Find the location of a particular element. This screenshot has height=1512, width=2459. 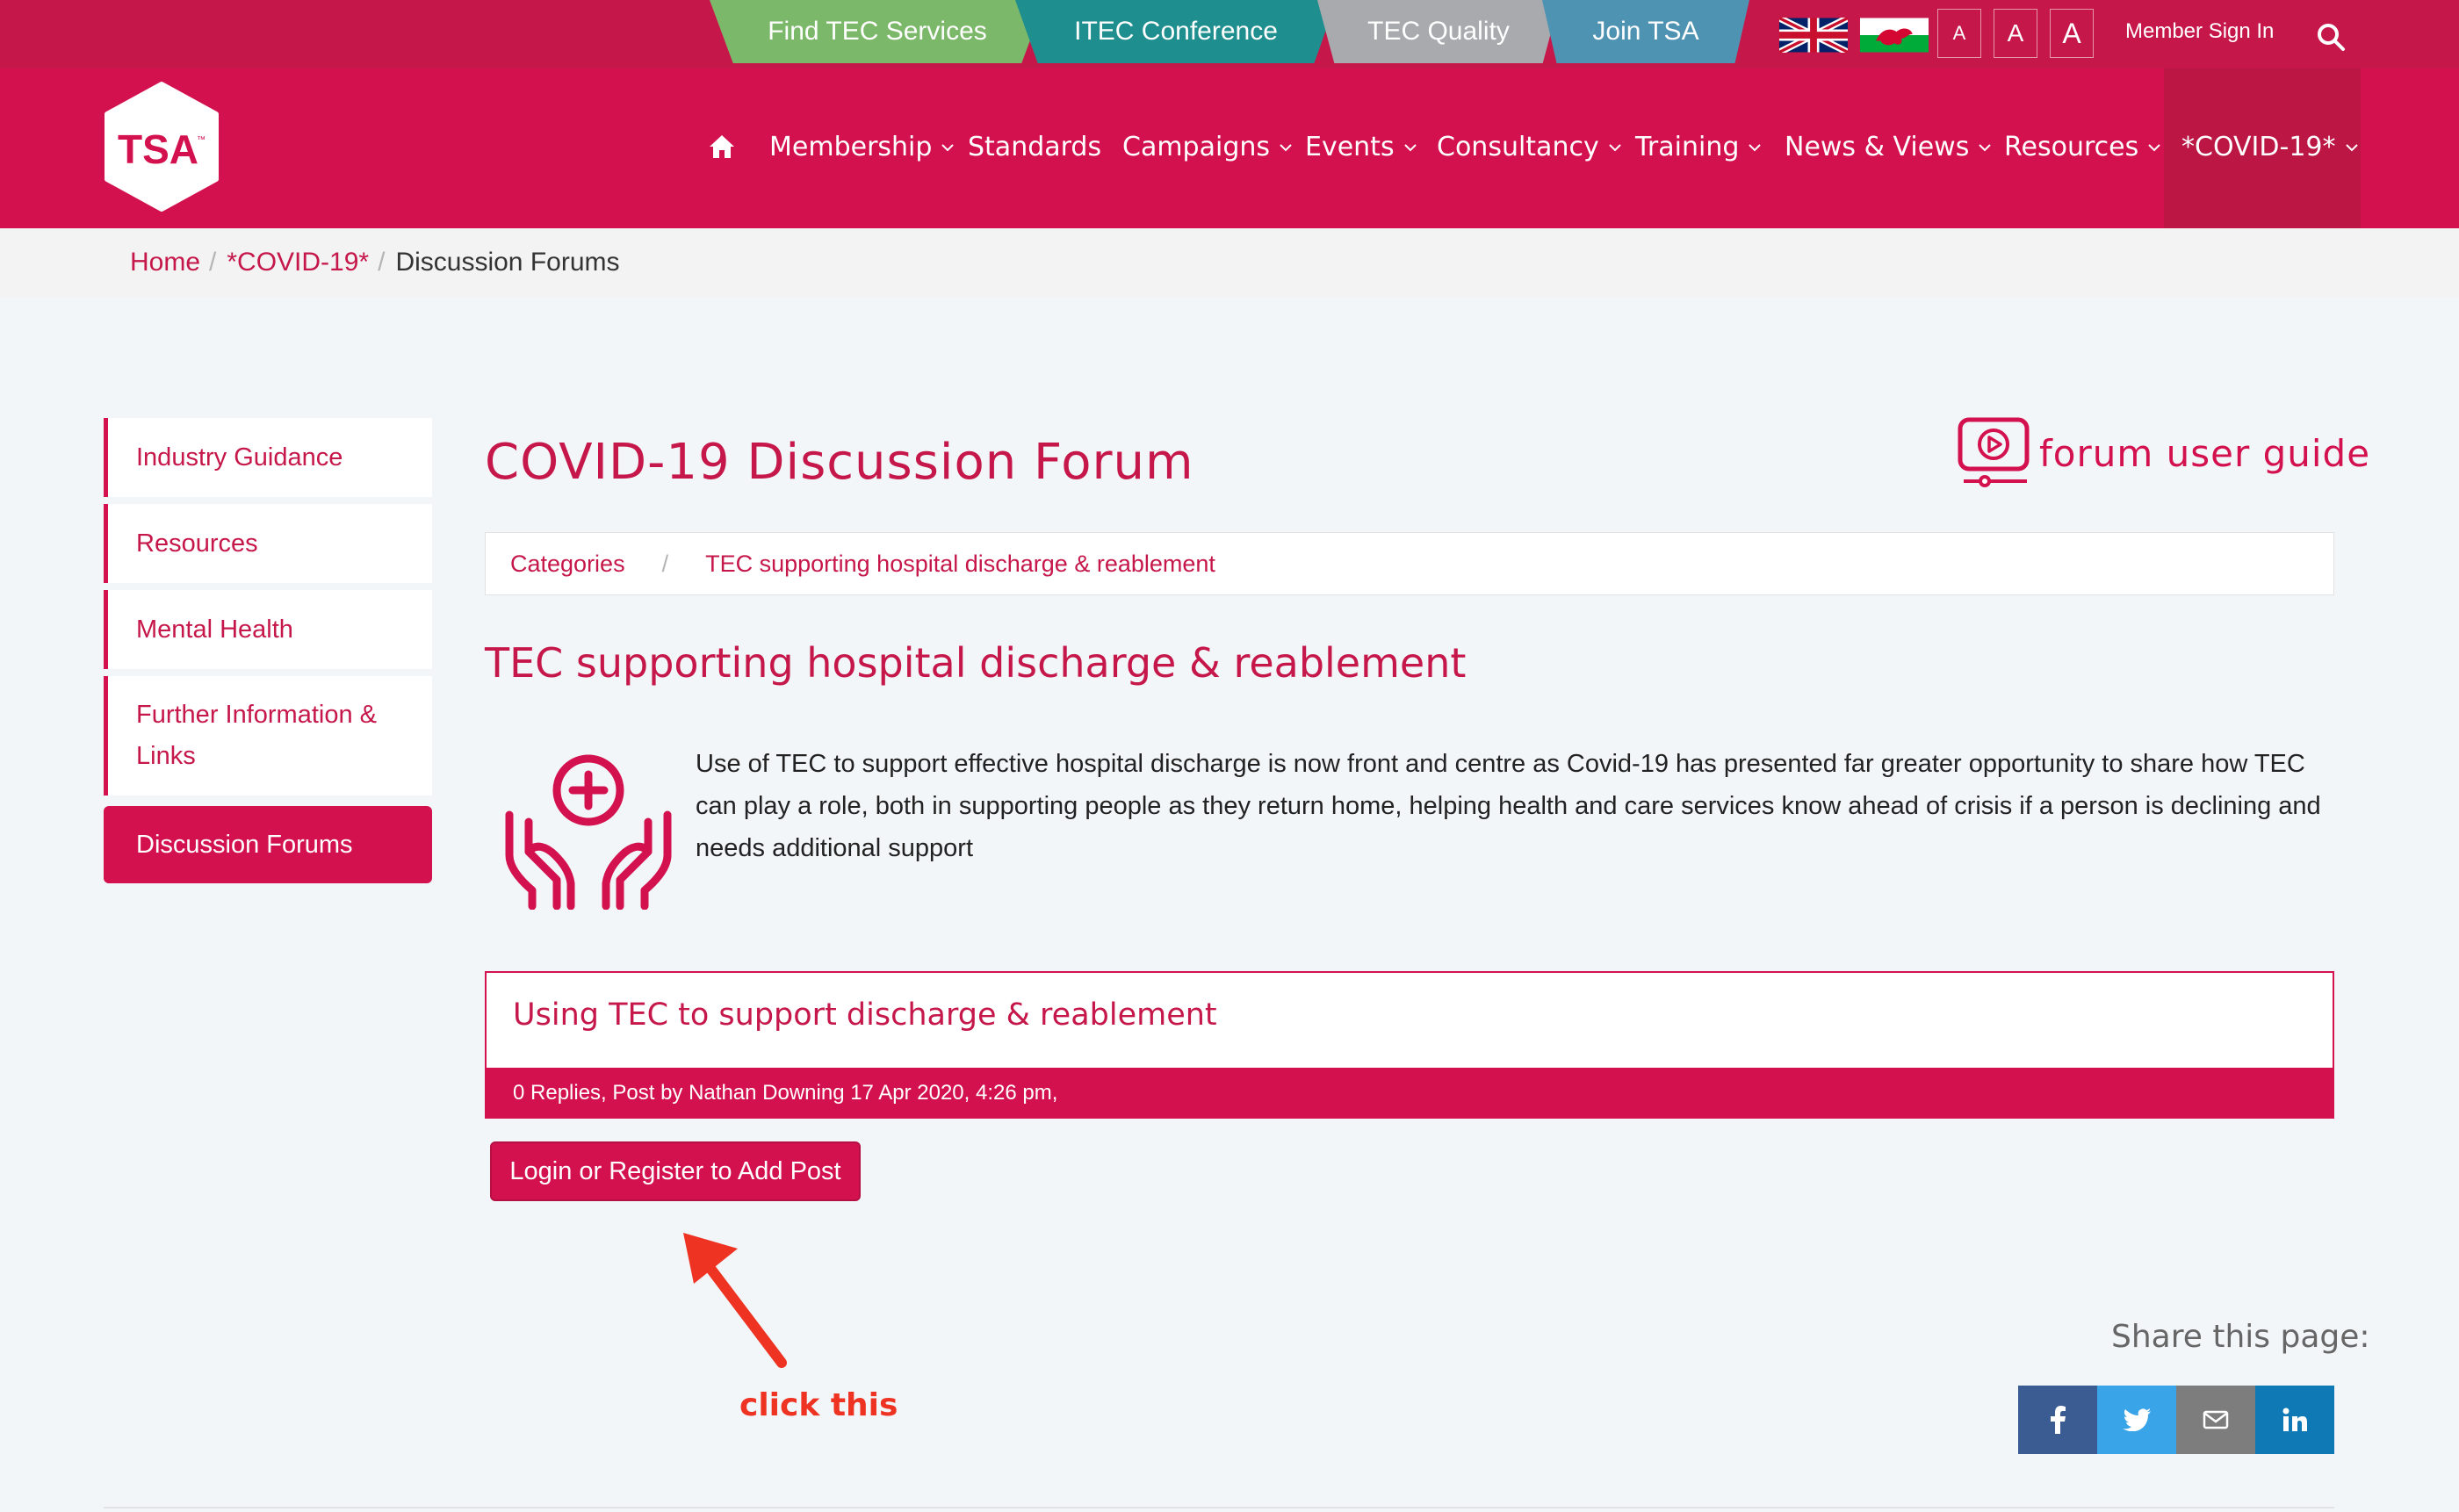

nav-campaigns: Campaigns is located at coordinates (1207, 147).